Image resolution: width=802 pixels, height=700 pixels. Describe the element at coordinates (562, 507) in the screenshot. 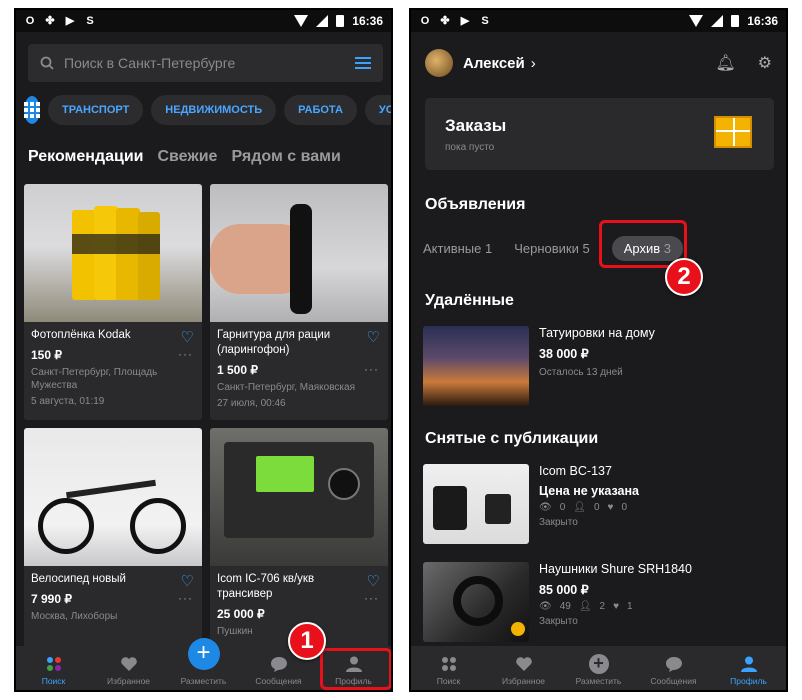

I see `views-count: 0` at that location.